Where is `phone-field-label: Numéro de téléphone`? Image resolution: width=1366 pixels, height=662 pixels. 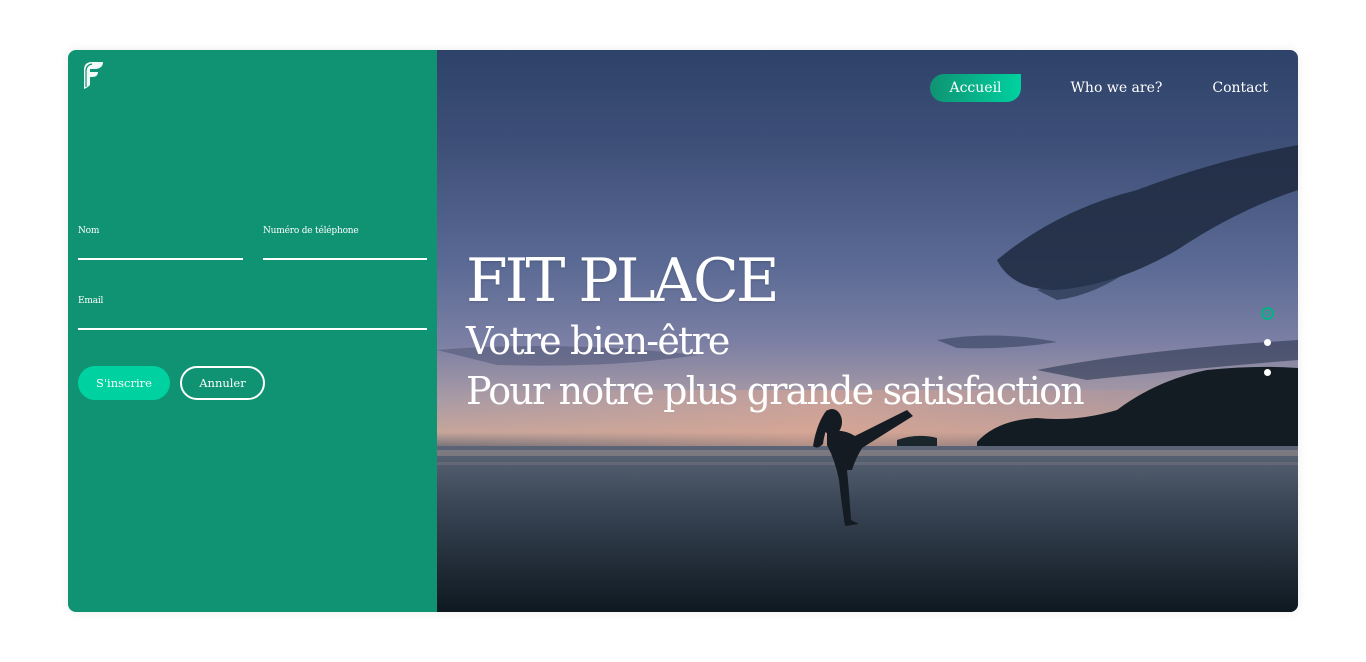 phone-field-label: Numéro de téléphone is located at coordinates (311, 231).